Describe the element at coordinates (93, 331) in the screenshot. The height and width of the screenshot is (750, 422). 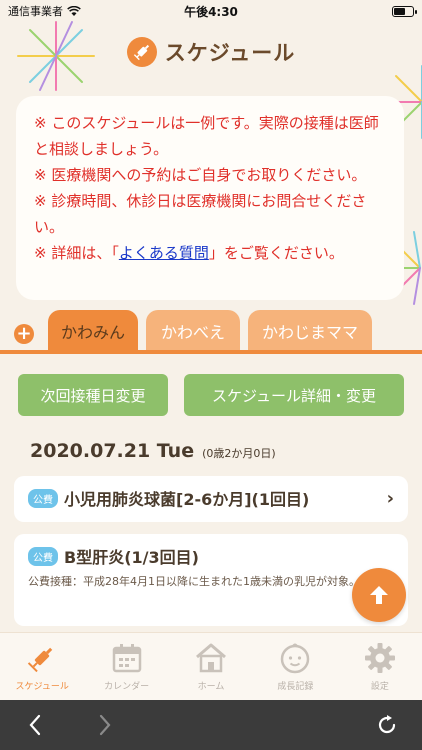
I see `tab-child-1: かわみん` at that location.